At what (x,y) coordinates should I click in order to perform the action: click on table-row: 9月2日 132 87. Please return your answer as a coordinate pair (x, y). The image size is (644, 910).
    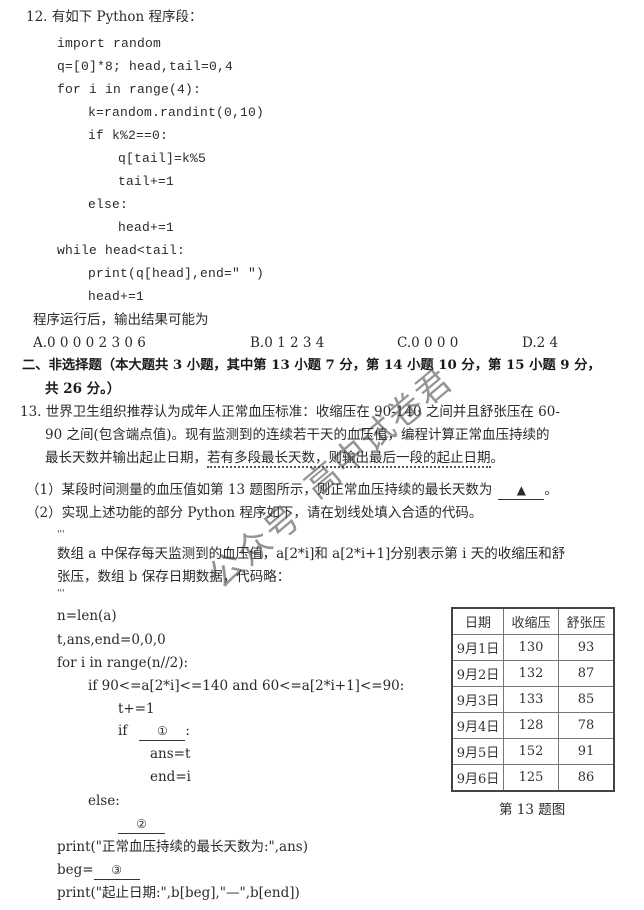
    Looking at the image, I should click on (533, 673).